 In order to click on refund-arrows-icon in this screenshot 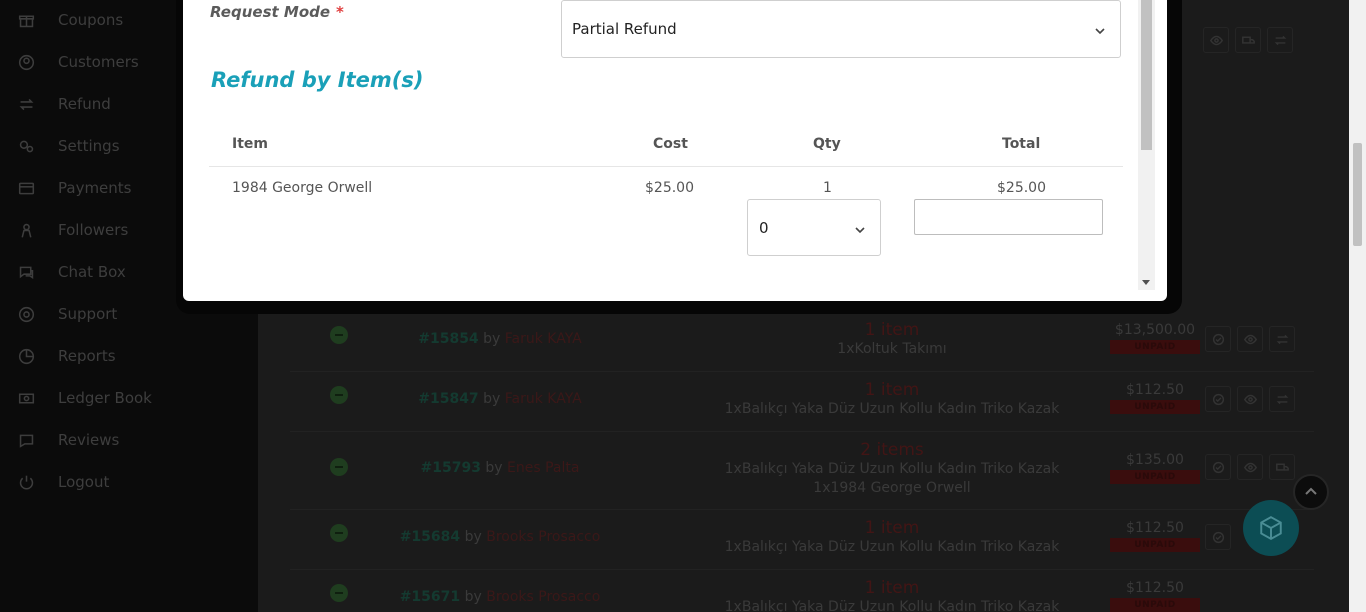, I will do `click(26, 104)`.